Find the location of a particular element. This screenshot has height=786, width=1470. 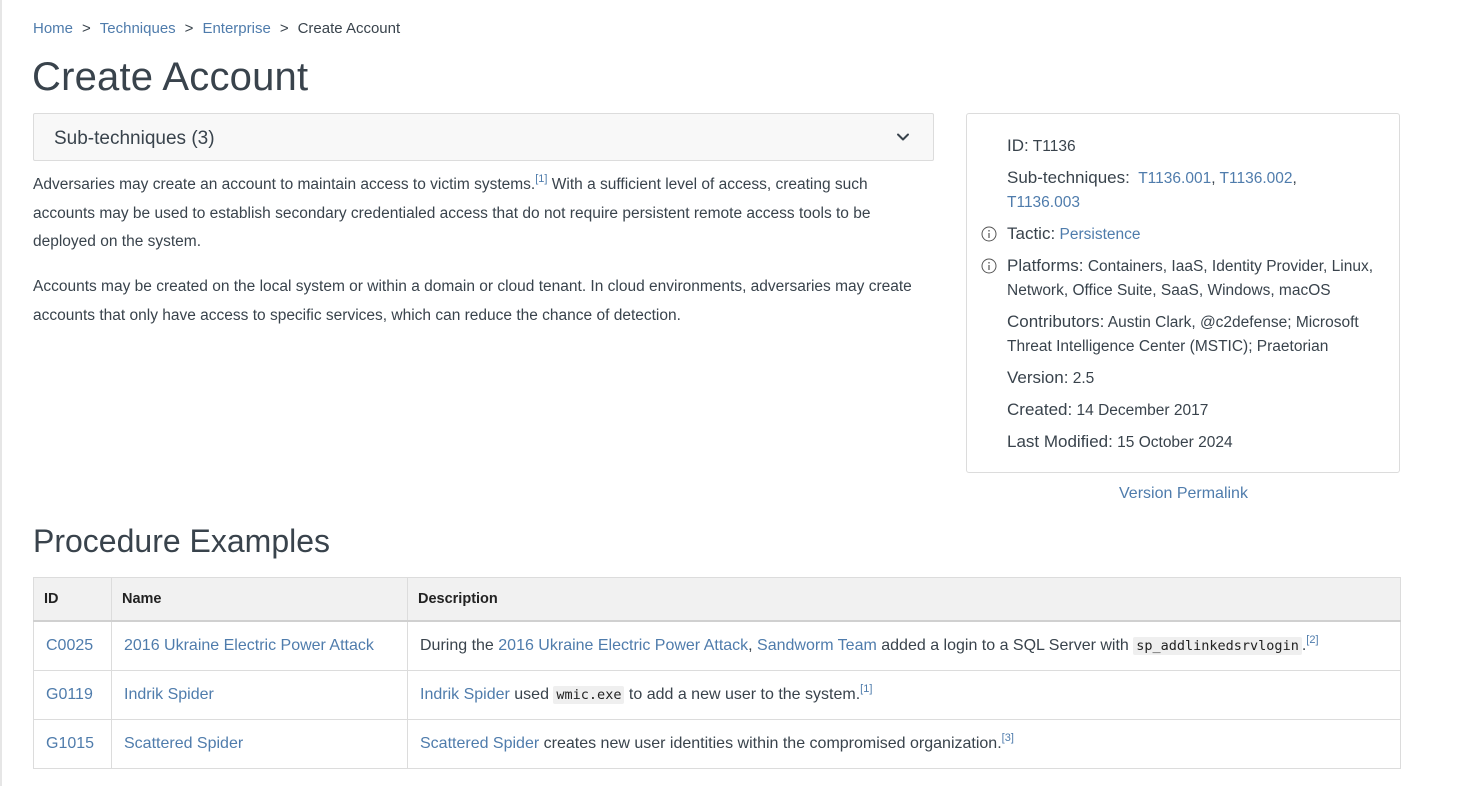

subtechnique-link: T1136.001 is located at coordinates (1174, 178).